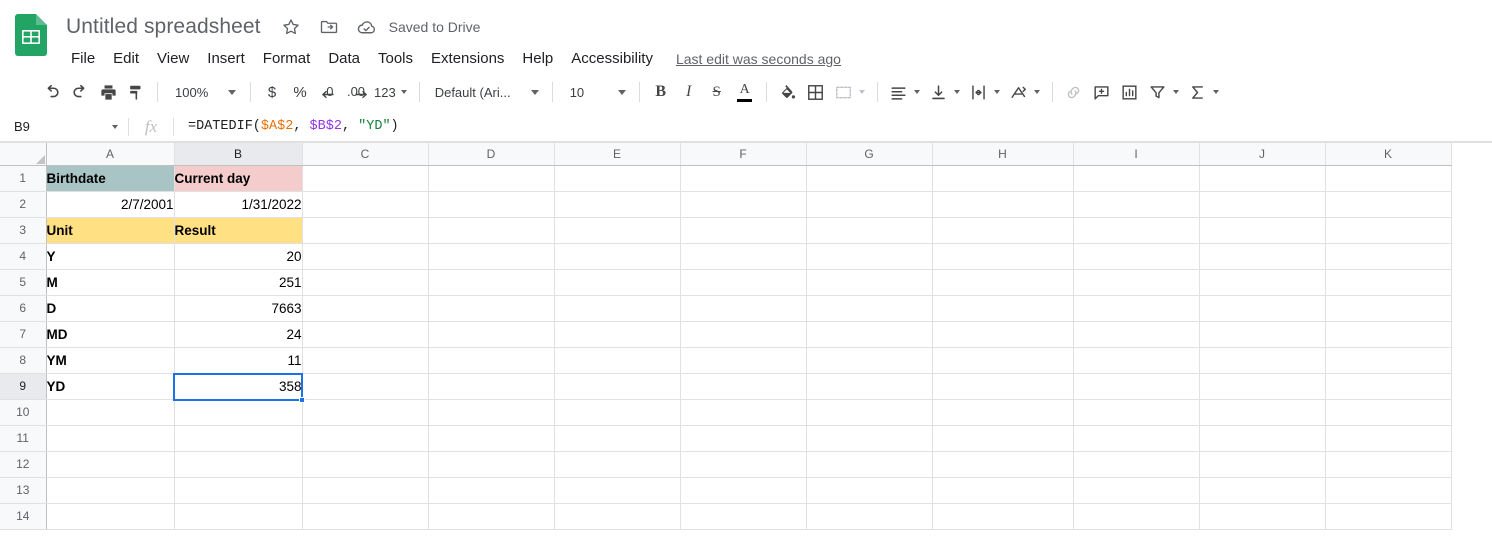 Image resolution: width=1492 pixels, height=547 pixels. I want to click on text-rotation-selector, so click(1025, 92).